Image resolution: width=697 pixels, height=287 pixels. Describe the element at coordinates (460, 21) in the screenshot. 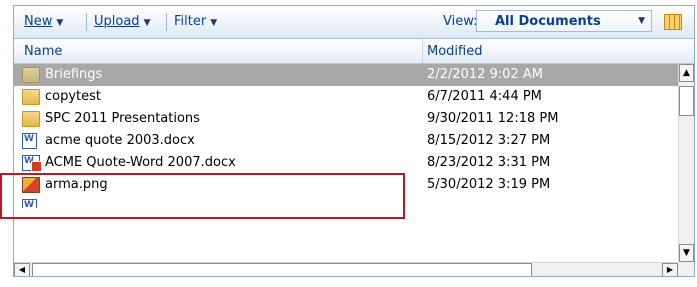

I see `view-label: View:` at that location.